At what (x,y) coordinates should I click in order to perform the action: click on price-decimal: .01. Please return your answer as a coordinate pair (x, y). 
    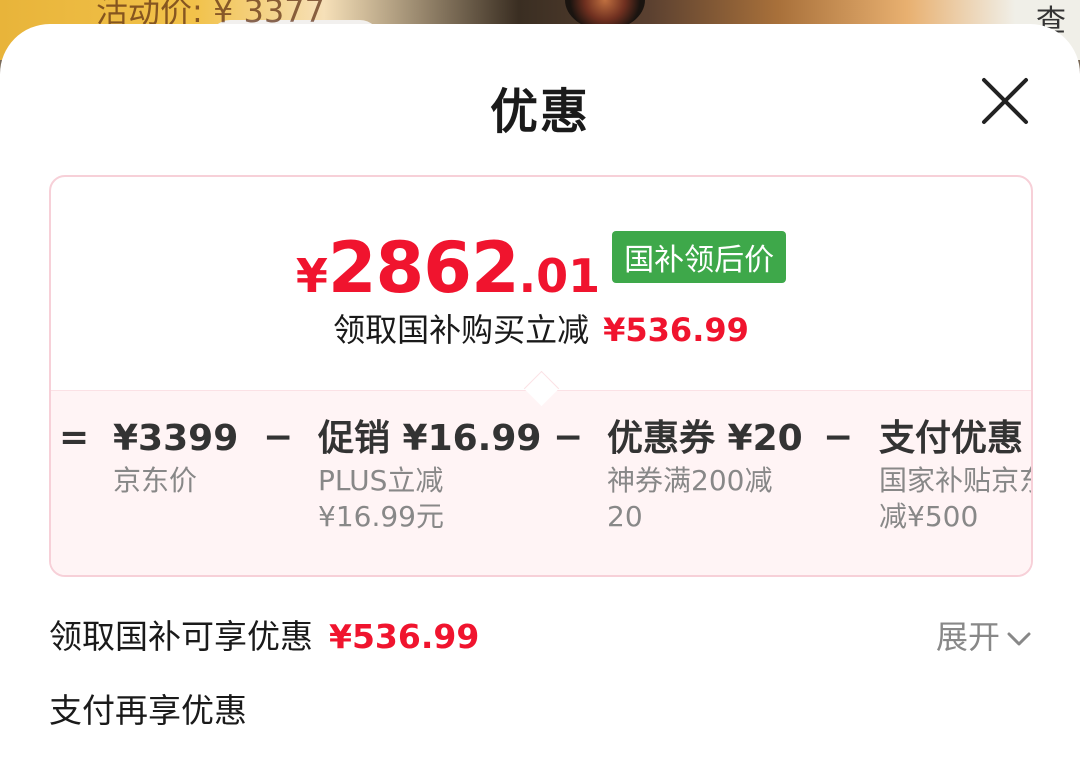
    Looking at the image, I should click on (559, 276).